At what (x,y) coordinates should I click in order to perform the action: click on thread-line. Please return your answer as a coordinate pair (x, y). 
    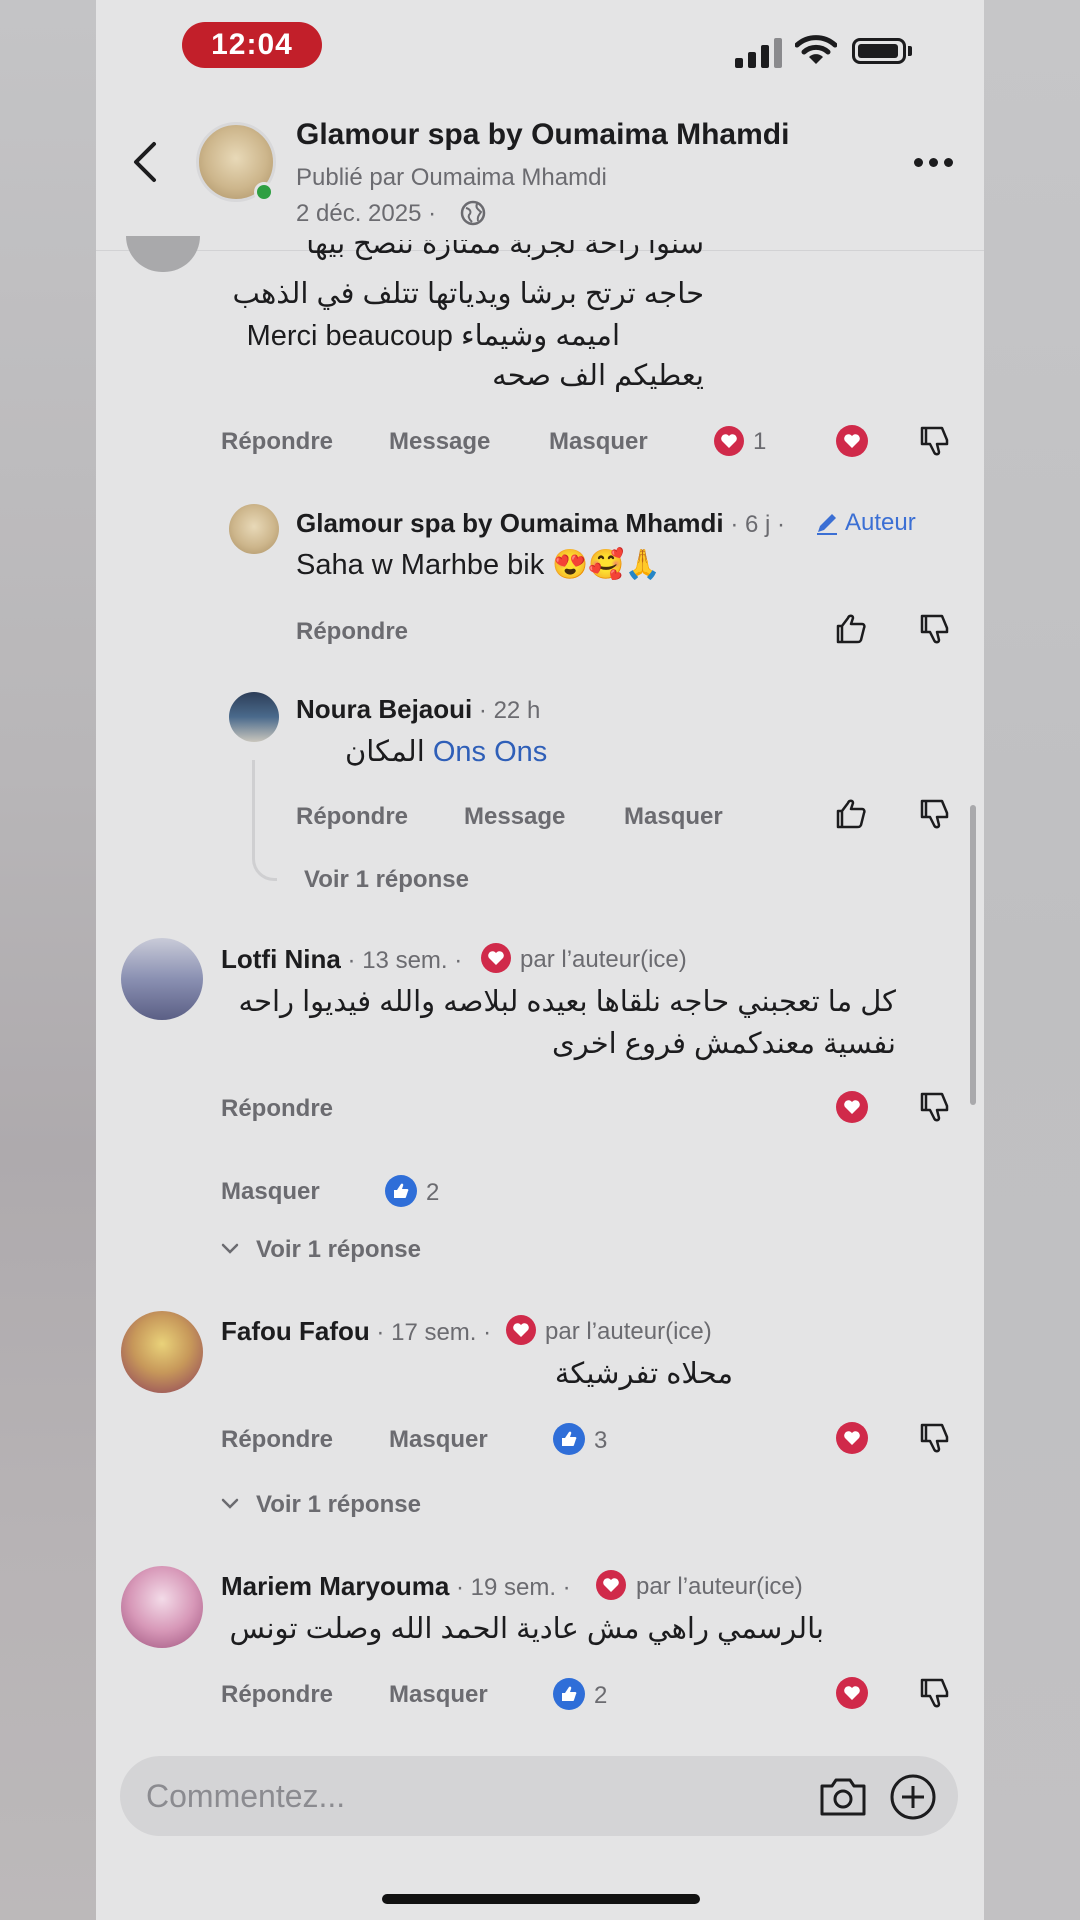
    Looking at the image, I should click on (264, 820).